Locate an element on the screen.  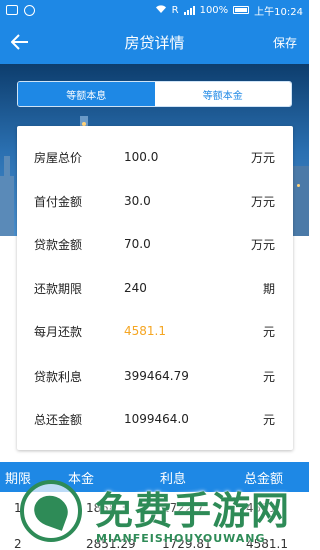
status-notifications is located at coordinates (20, 10).